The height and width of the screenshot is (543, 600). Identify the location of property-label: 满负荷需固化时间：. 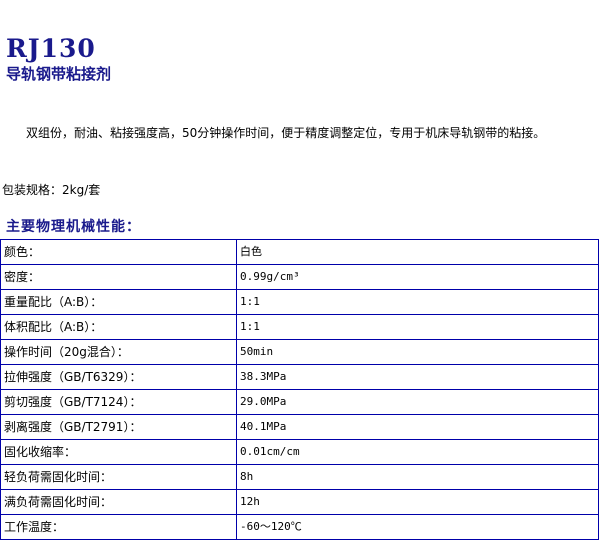
(118, 502).